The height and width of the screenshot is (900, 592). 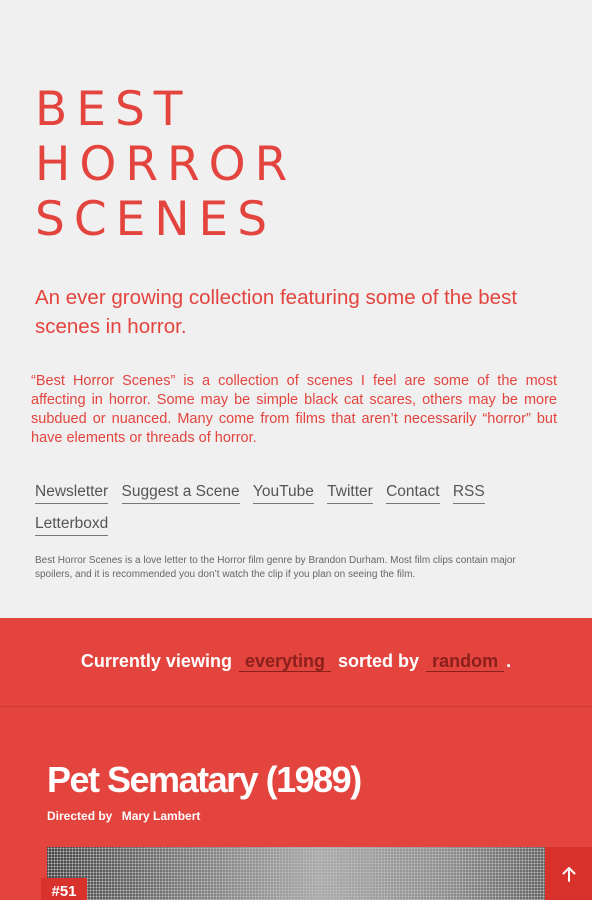 What do you see at coordinates (180, 493) in the screenshot?
I see `nav-suggest-scene-link: Suggest a Scene` at bounding box center [180, 493].